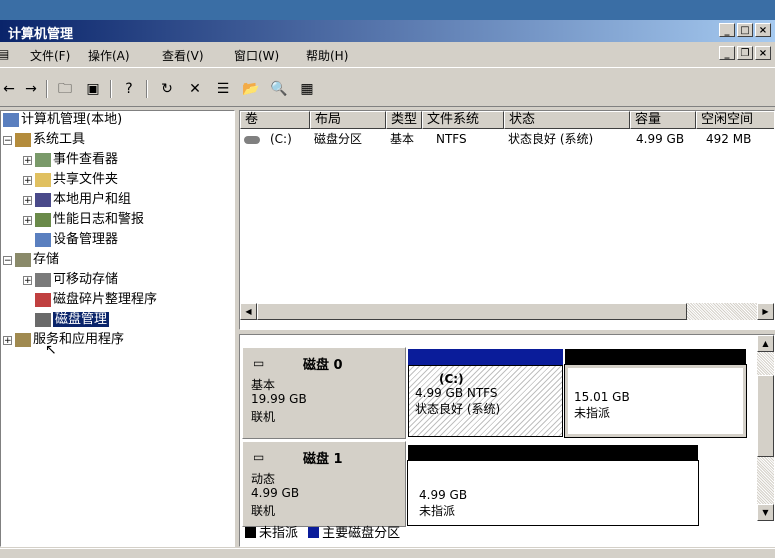  Describe the element at coordinates (76, 240) in the screenshot. I see `tree-node-device-manager: 设备管理器` at that location.